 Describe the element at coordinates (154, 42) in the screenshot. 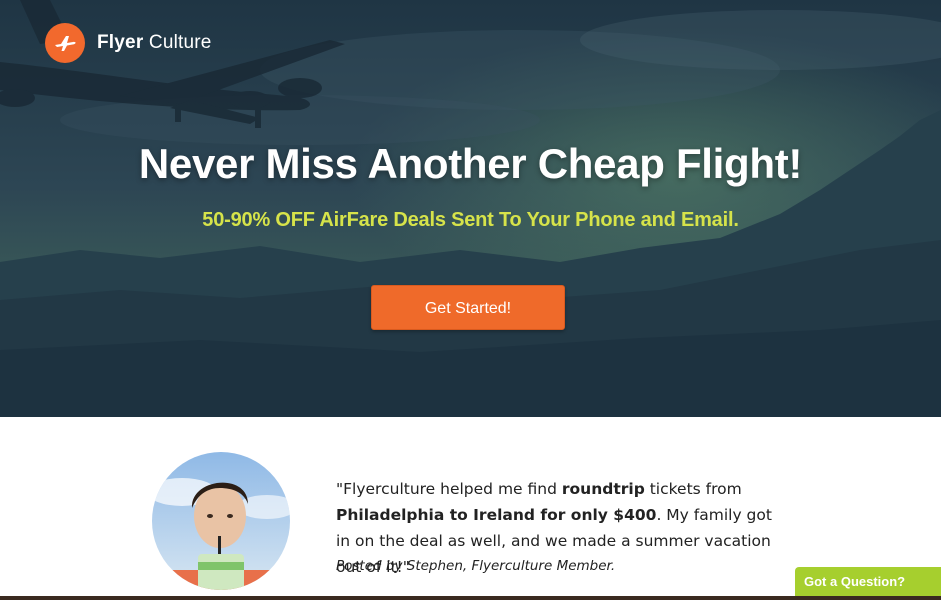

I see `brand-name: Flyer Culture` at that location.